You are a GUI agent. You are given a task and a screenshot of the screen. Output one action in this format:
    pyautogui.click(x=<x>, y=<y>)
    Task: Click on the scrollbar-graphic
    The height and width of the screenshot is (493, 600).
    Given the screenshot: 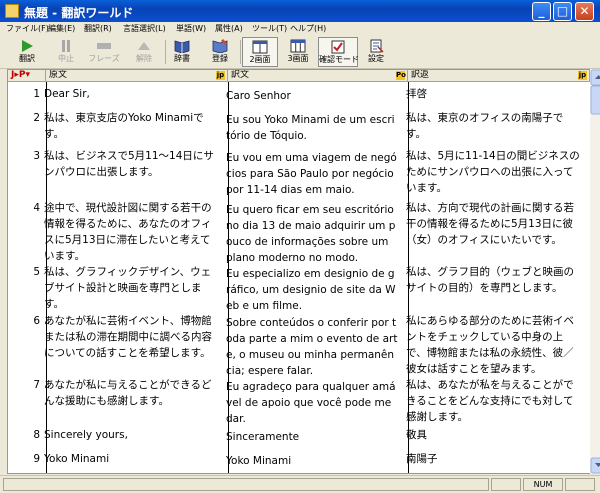 What is the action you would take?
    pyautogui.click(x=595, y=271)
    